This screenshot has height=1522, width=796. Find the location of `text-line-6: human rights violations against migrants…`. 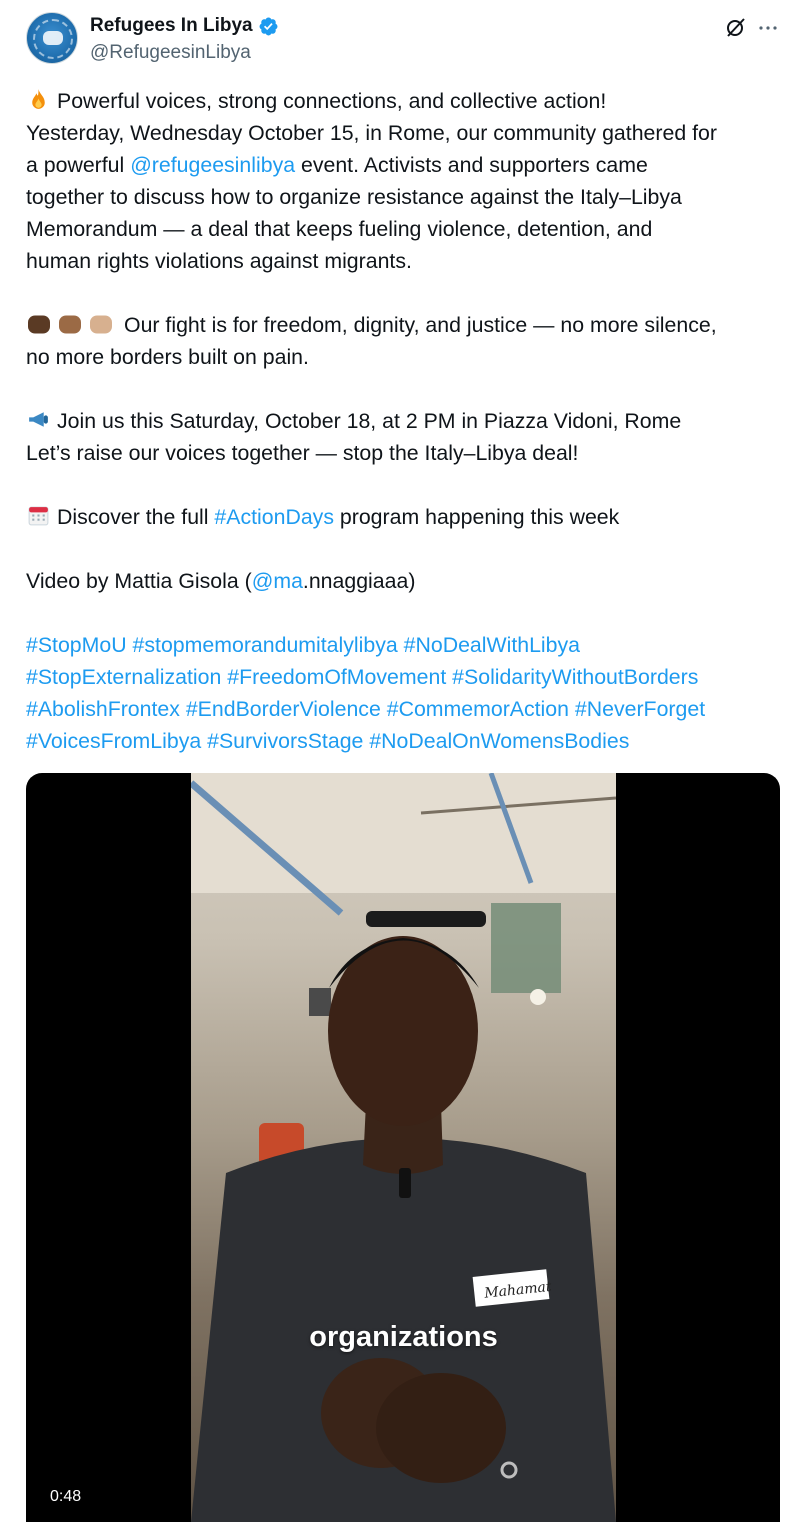

text-line-6: human rights violations against migrants… is located at coordinates (219, 261).